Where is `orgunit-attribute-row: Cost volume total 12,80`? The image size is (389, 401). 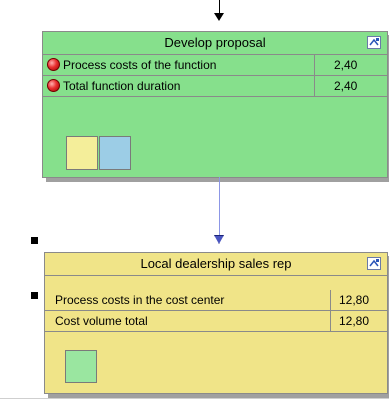 orgunit-attribute-row: Cost volume total 12,80 is located at coordinates (216, 321).